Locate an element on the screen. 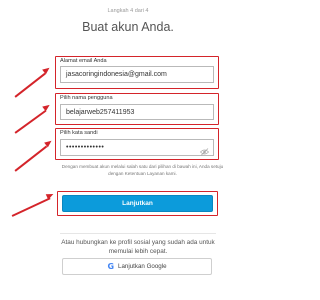 Image resolution: width=320 pixels, height=300 pixels. username-field: belajarweb257411953 is located at coordinates (137, 112).